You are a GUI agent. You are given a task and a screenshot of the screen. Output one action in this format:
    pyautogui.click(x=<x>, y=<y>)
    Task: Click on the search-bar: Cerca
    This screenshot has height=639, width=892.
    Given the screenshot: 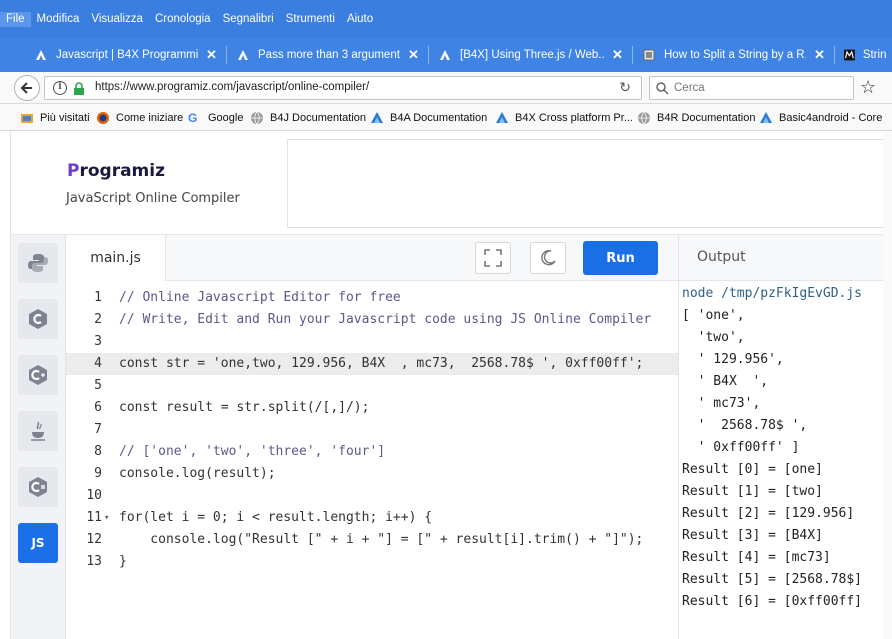 What is the action you would take?
    pyautogui.click(x=751, y=88)
    